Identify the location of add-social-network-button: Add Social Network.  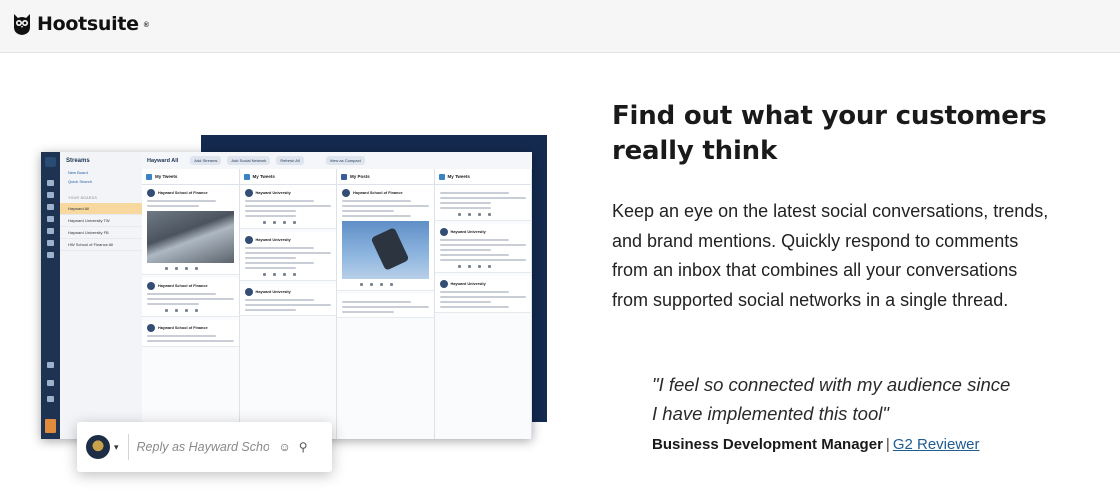
(249, 160).